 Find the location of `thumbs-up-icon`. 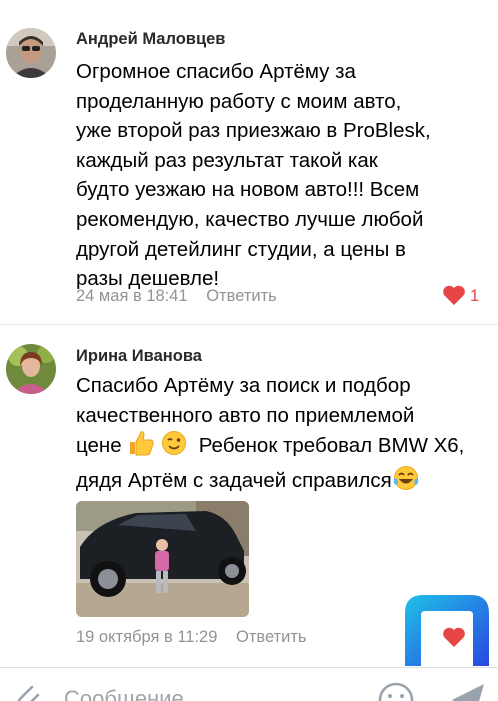

thumbs-up-icon is located at coordinates (141, 447).